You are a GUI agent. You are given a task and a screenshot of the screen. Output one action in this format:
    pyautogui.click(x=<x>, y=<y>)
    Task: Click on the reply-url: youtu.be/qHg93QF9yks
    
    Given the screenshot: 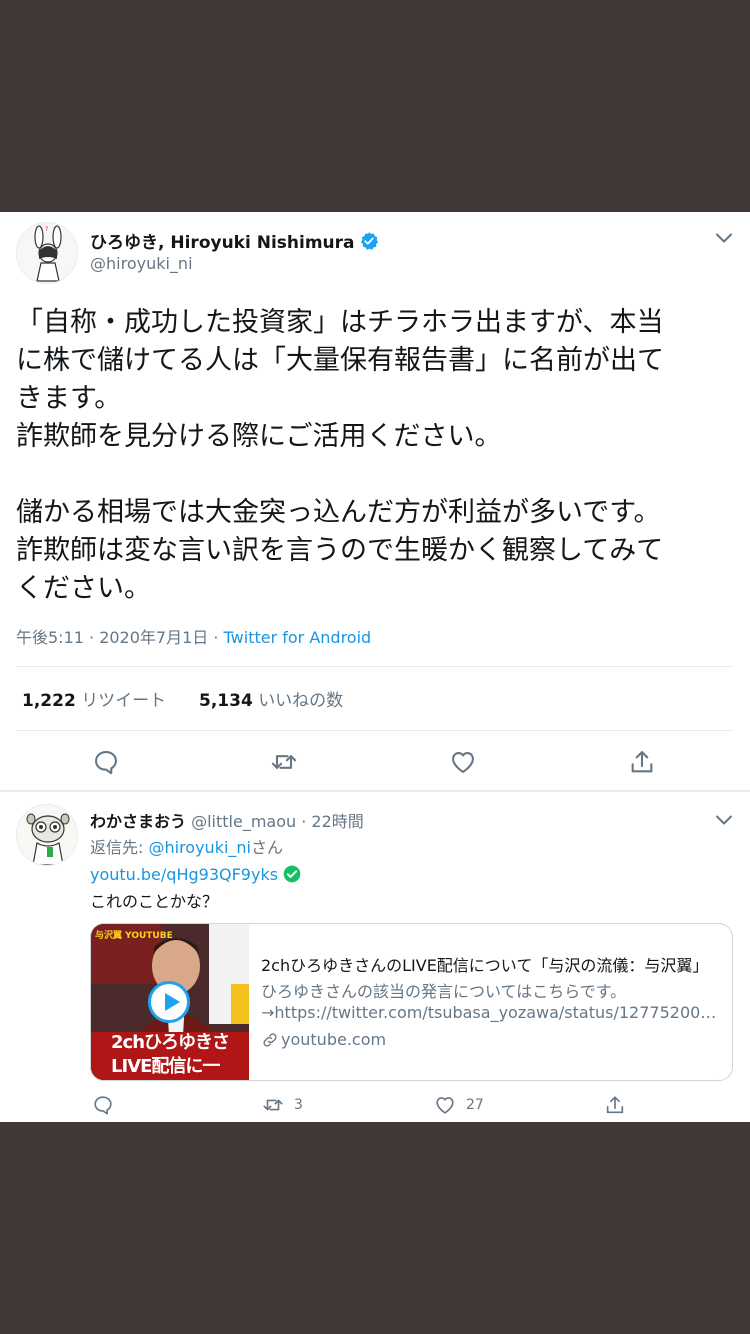 What is the action you would take?
    pyautogui.click(x=196, y=874)
    